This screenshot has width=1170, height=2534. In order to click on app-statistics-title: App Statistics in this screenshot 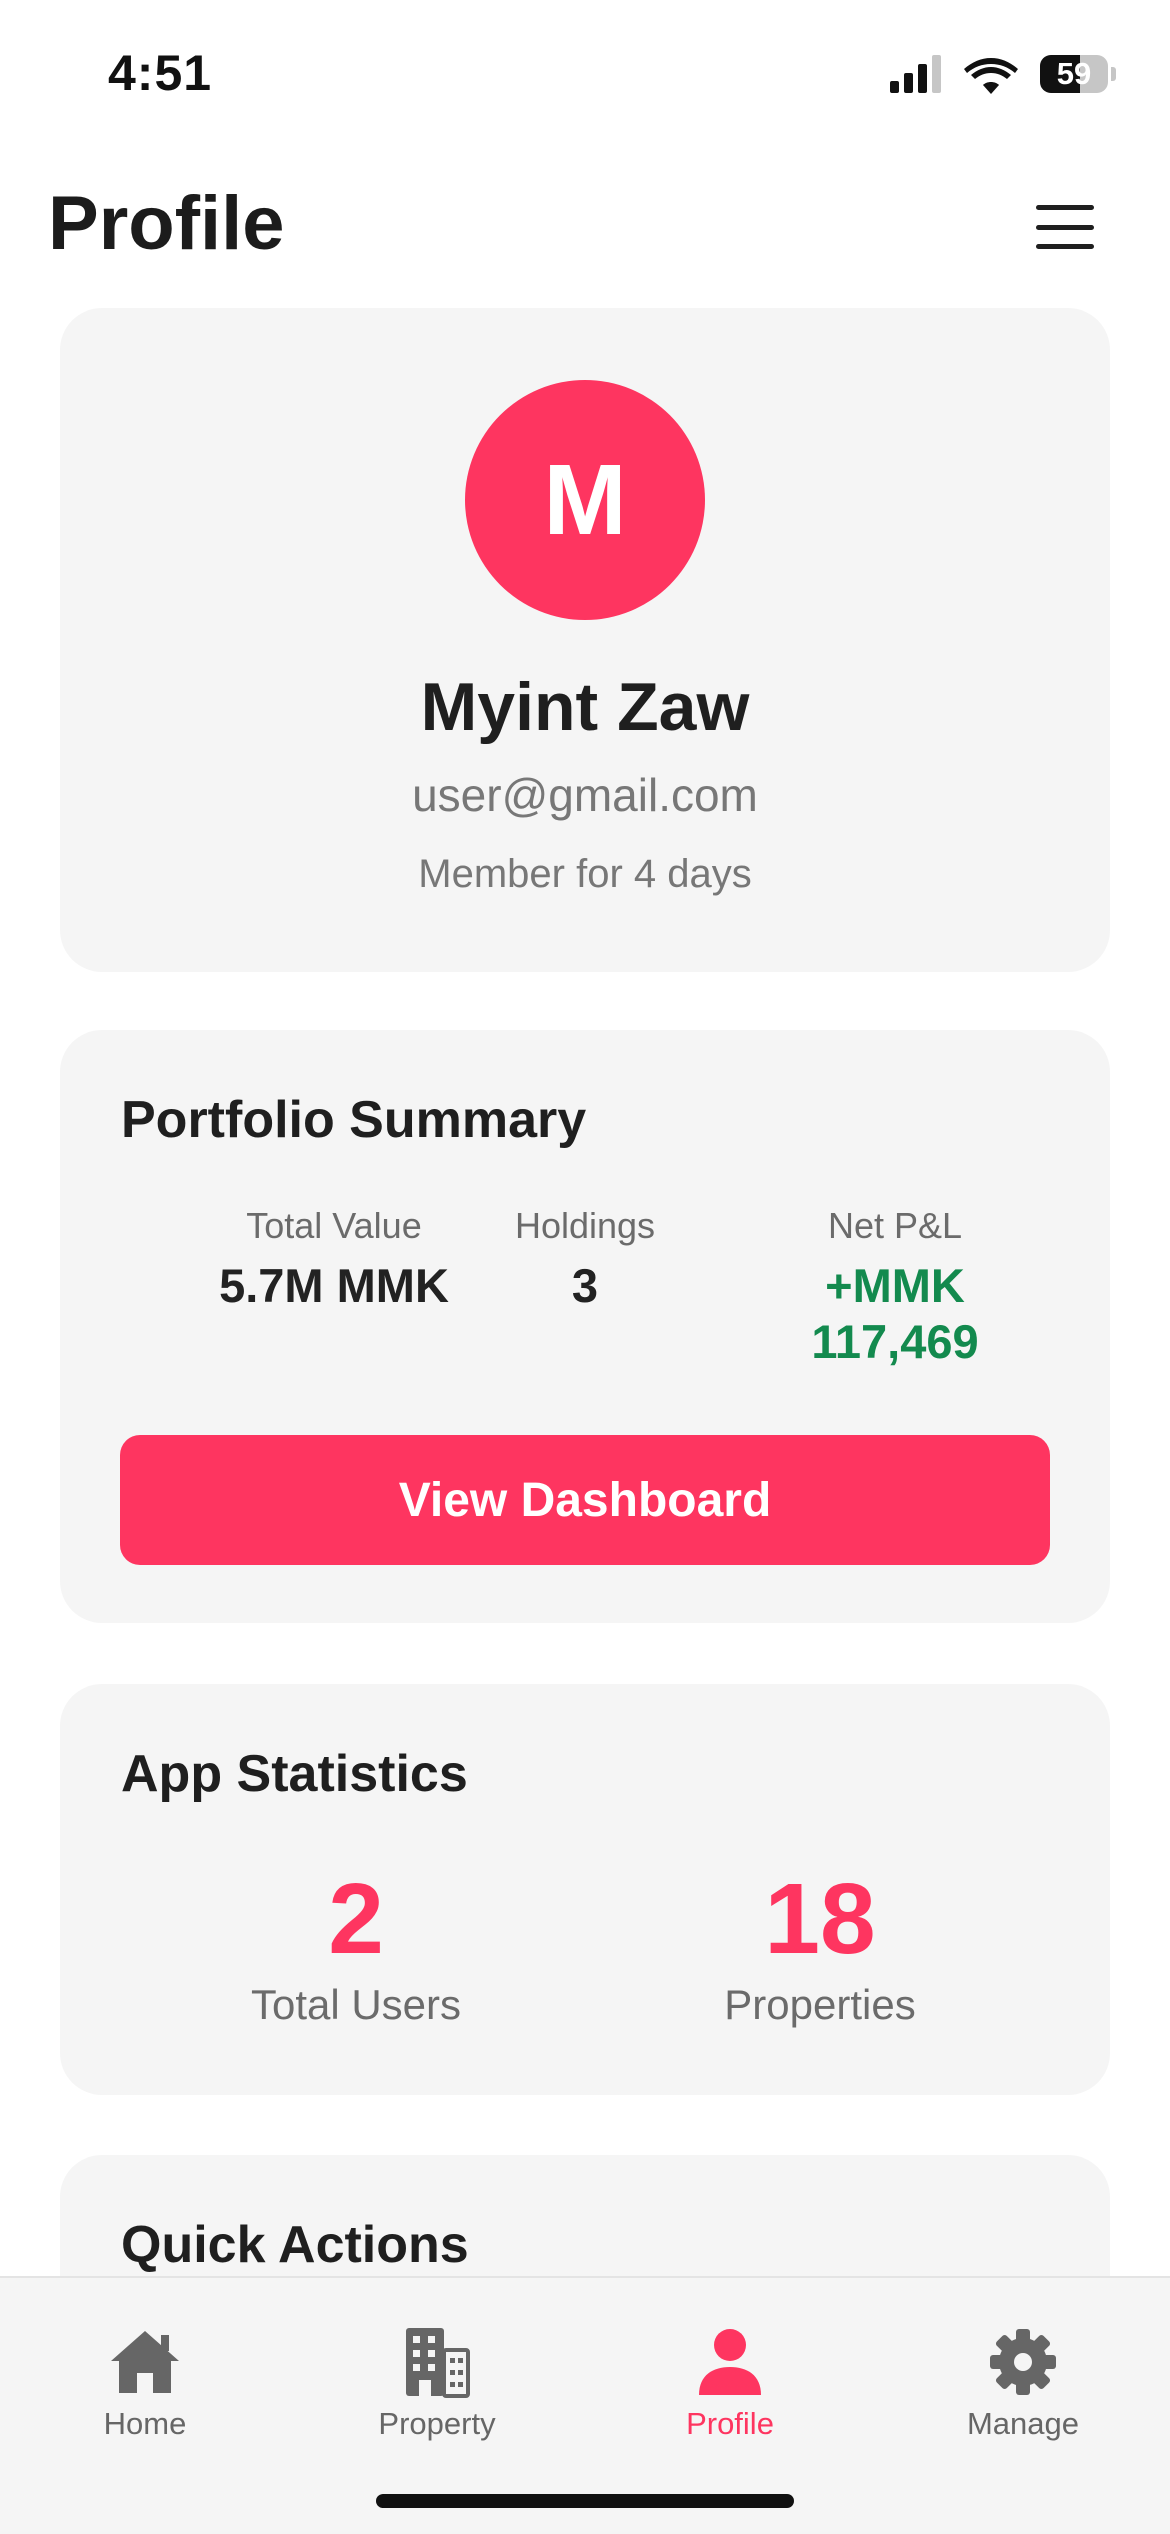, I will do `click(294, 1774)`.